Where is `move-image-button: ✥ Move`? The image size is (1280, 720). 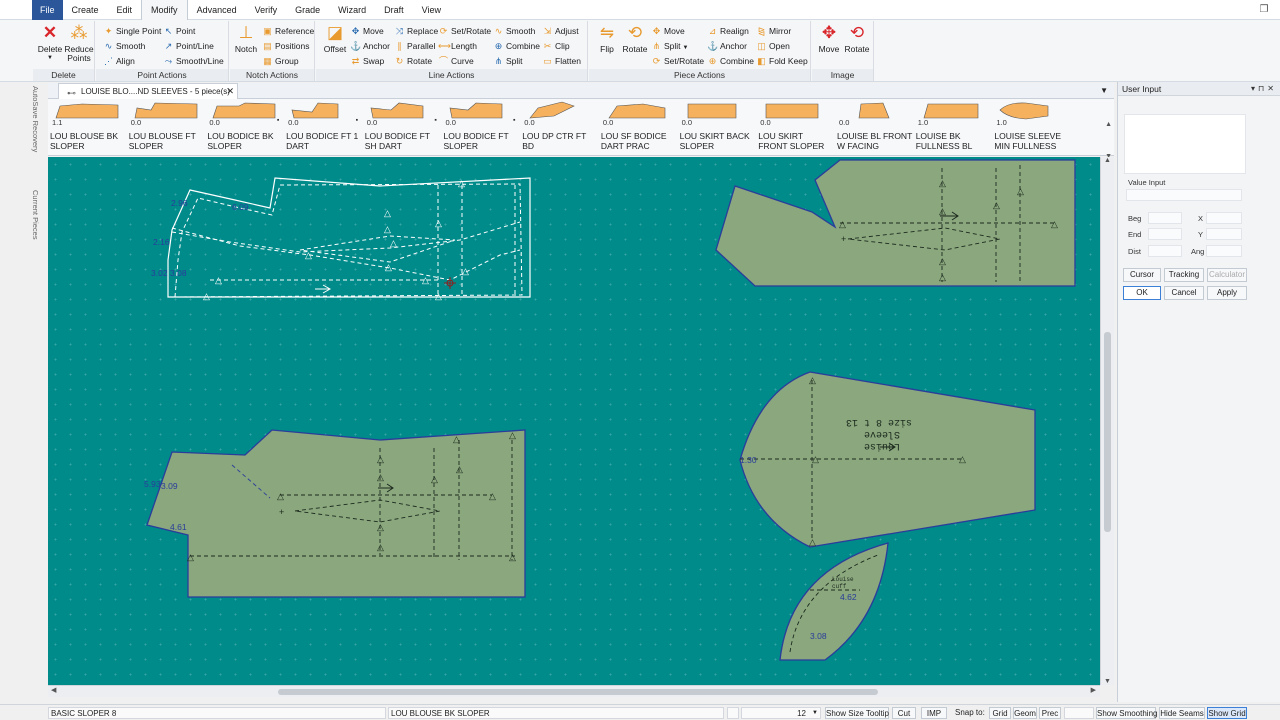
move-image-button: ✥ Move is located at coordinates (829, 45).